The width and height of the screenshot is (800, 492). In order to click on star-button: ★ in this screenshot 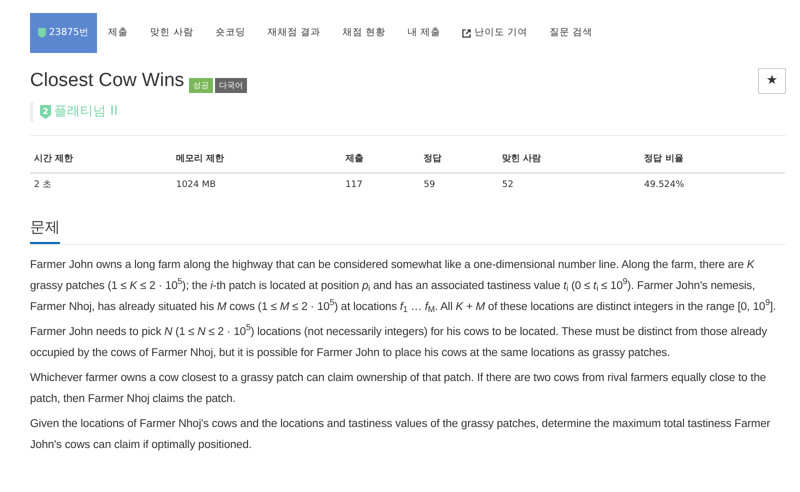, I will do `click(772, 81)`.